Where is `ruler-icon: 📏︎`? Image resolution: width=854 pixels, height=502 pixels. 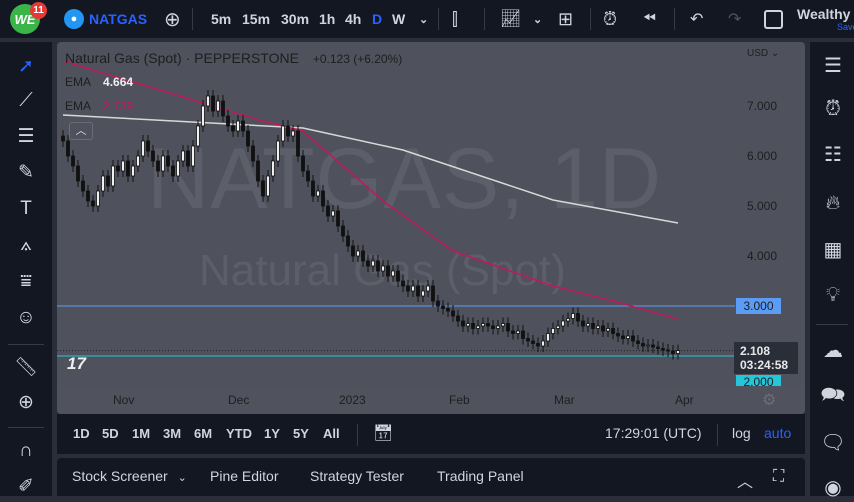
ruler-icon: 📏︎ is located at coordinates (26, 367).